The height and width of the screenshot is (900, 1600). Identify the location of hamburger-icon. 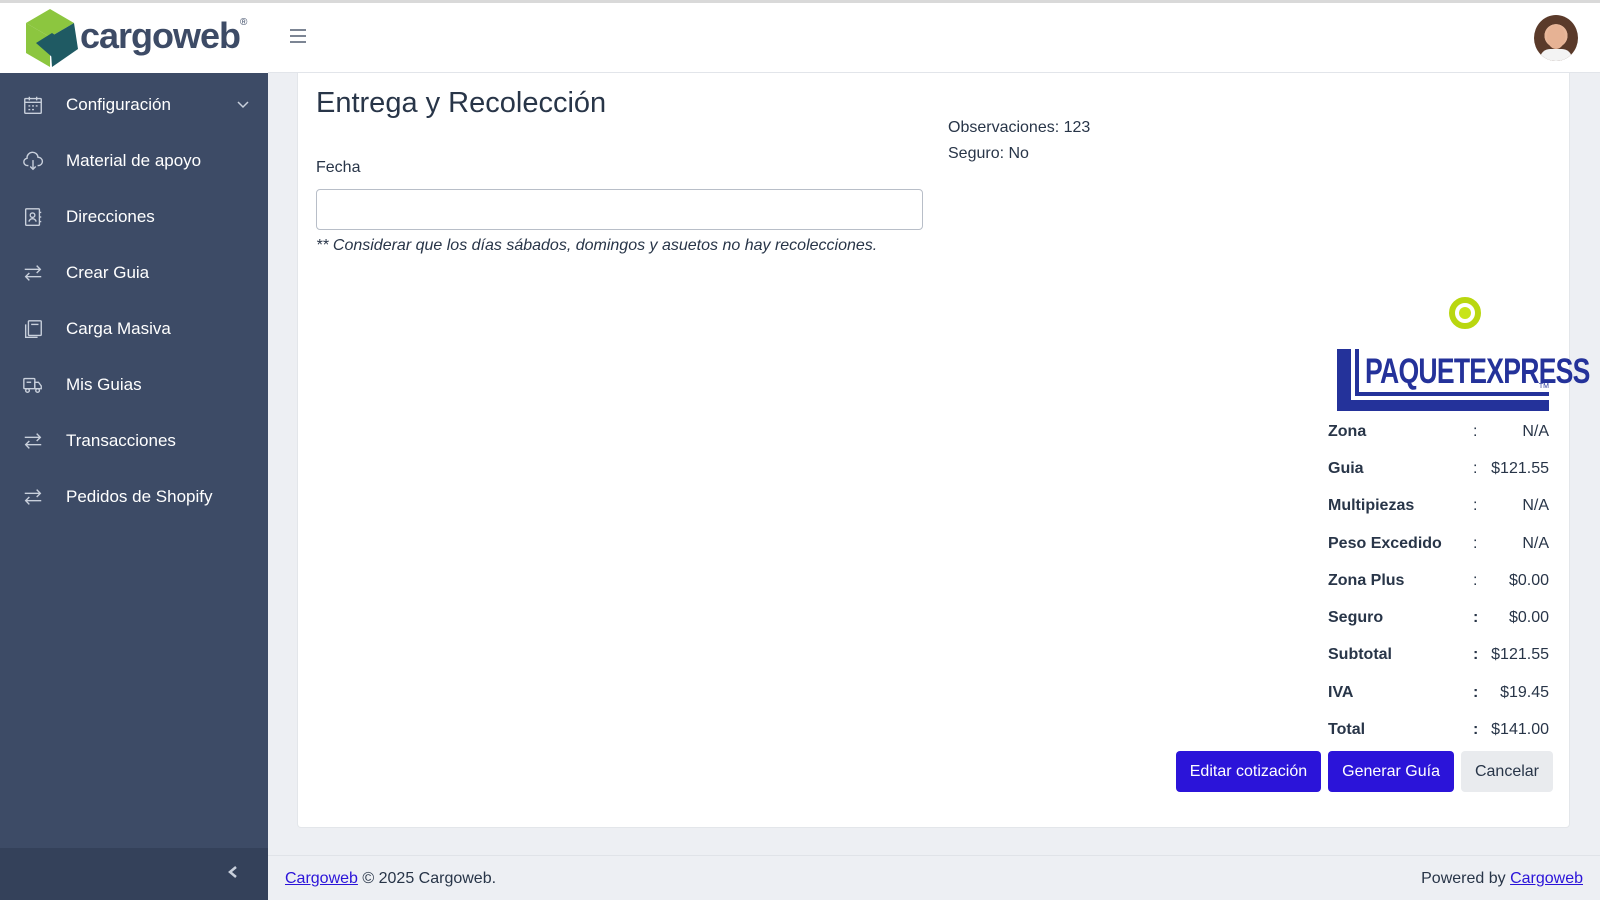
(298, 38).